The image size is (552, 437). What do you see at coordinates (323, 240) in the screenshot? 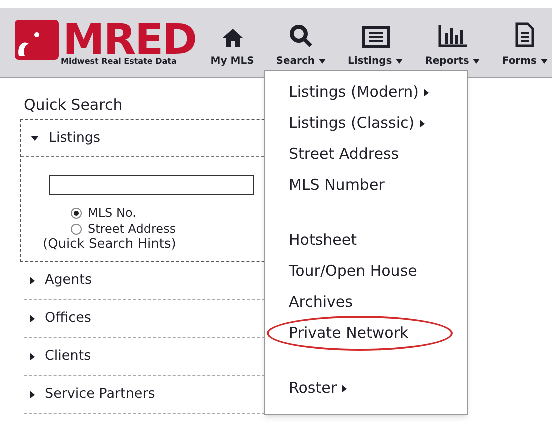
I see `menu-item: Hotsheet` at bounding box center [323, 240].